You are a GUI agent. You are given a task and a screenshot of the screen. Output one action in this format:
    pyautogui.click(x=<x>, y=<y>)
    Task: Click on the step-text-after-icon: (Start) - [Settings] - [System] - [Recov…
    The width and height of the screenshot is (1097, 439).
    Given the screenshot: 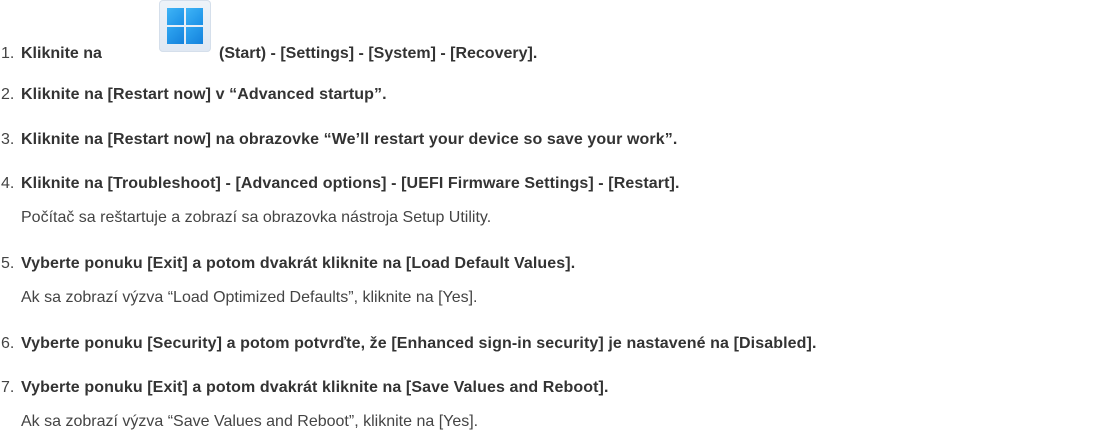 What is the action you would take?
    pyautogui.click(x=378, y=53)
    